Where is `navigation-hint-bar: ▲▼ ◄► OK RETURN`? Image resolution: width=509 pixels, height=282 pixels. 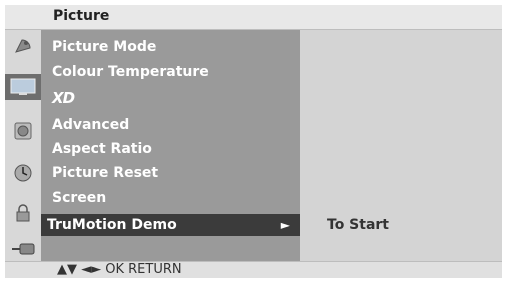
navigation-hint-bar: ▲▼ ◄► OK RETURN is located at coordinates (253, 269).